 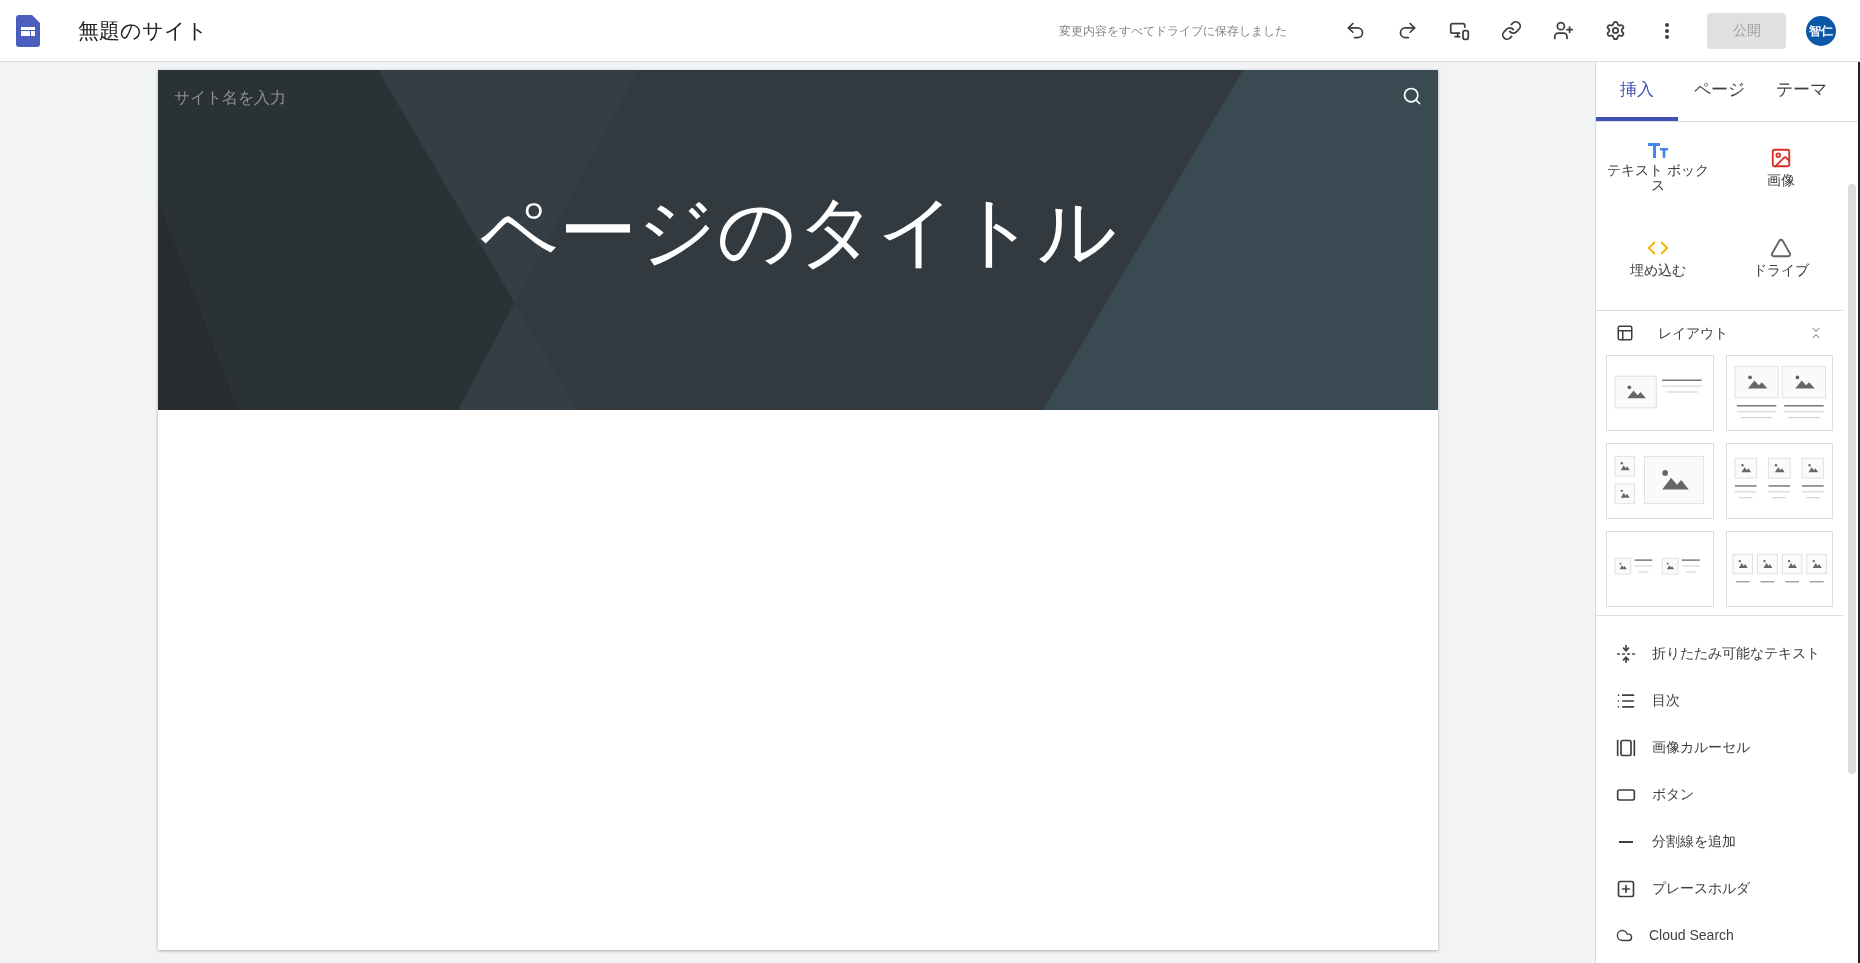 I want to click on insert-item: ドライブ, so click(x=1781, y=257).